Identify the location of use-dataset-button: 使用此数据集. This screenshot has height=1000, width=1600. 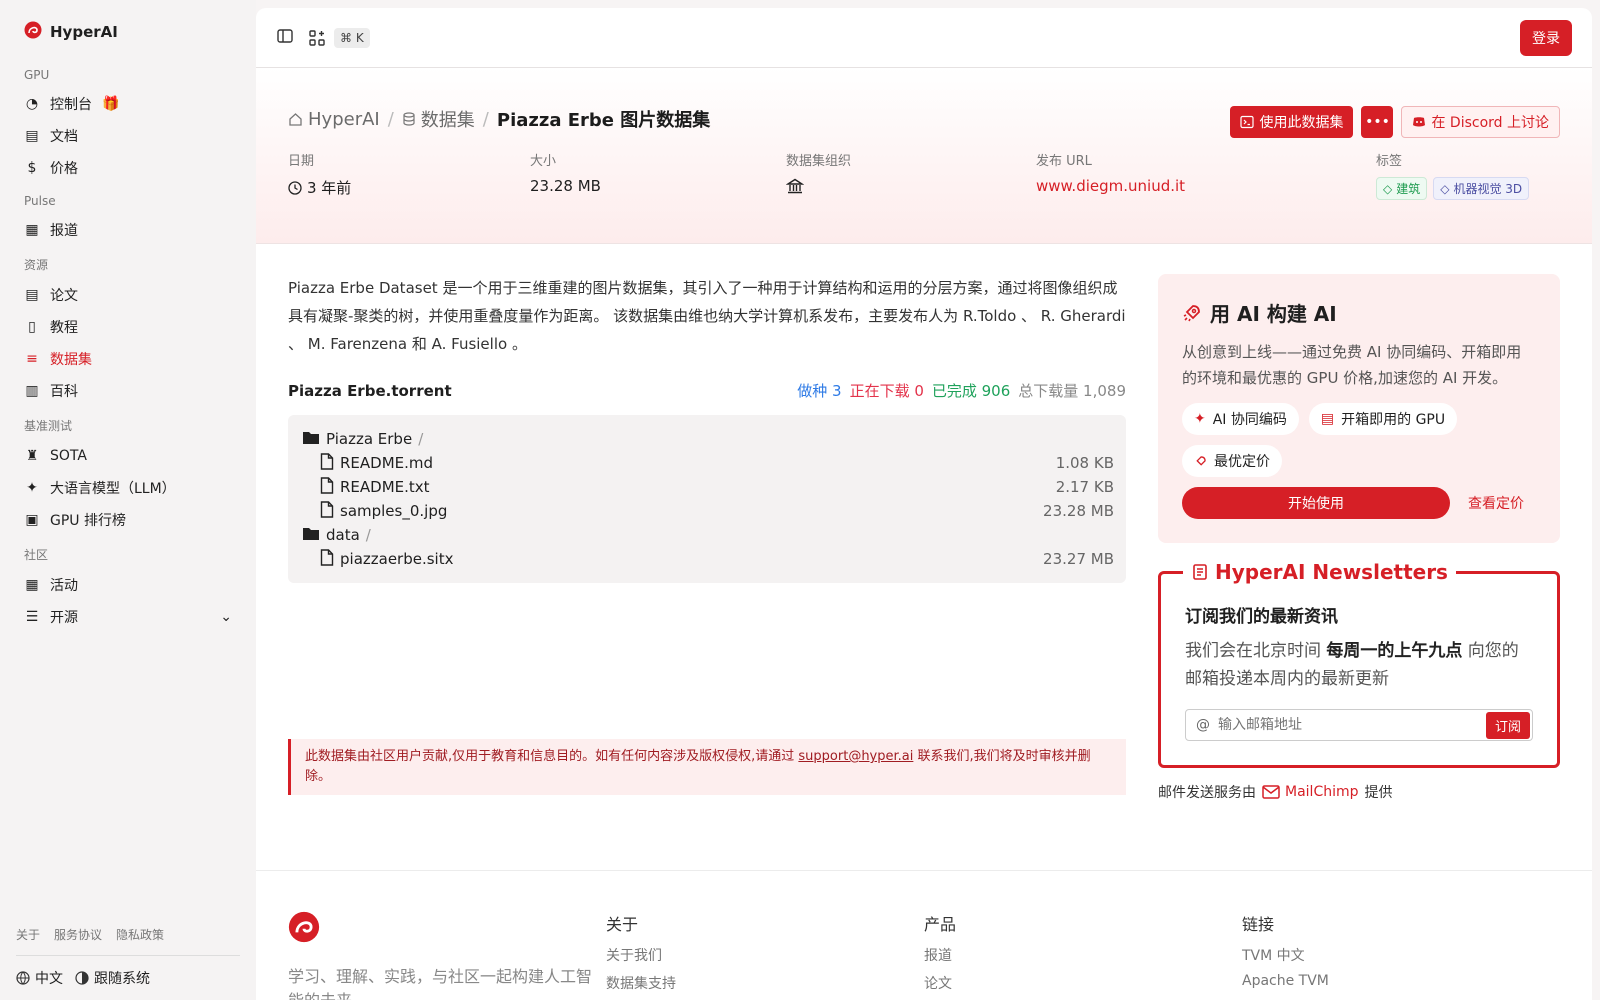
(1292, 122).